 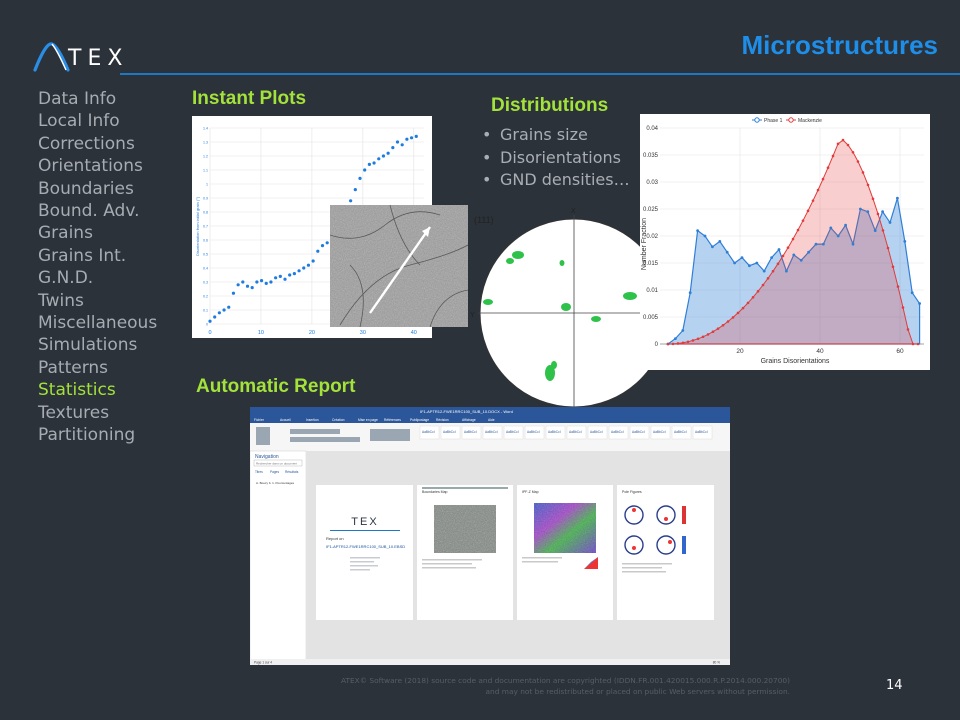 What do you see at coordinates (205, 143) in the screenshot?
I see `y-tick-label: 1.3` at bounding box center [205, 143].